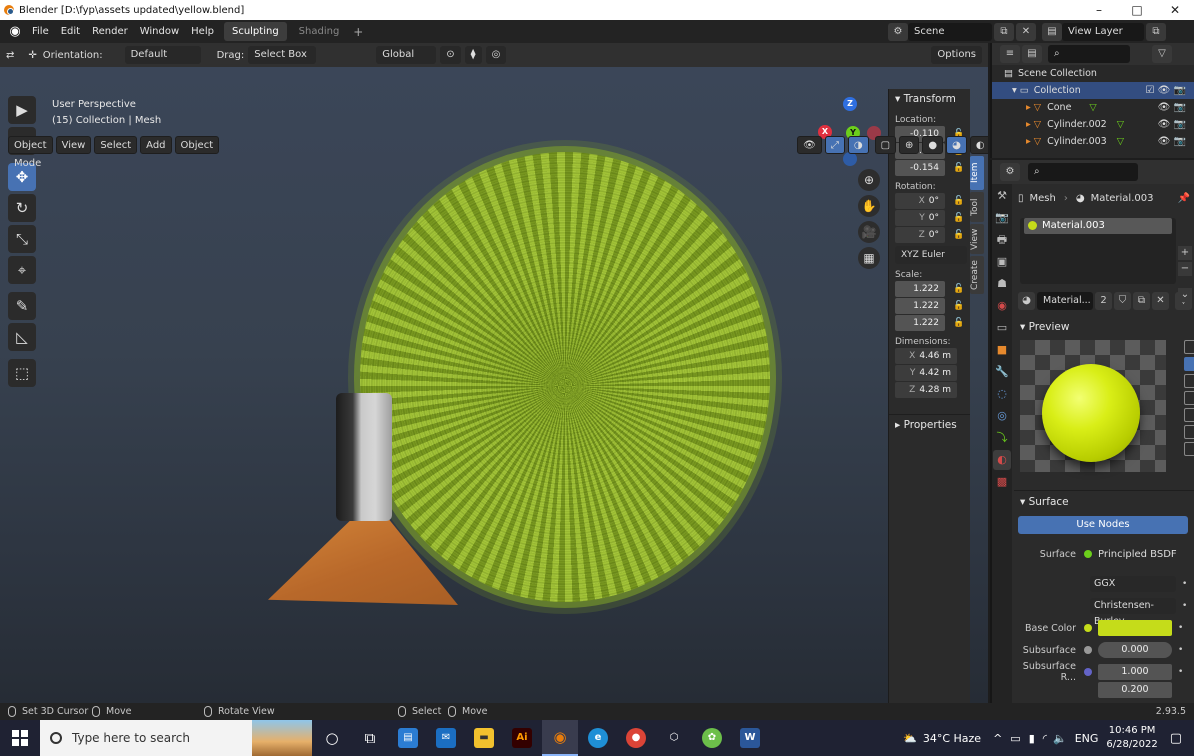 This screenshot has height=756, width=1194. I want to click on subsurface-field: 0.000, so click(1135, 650).